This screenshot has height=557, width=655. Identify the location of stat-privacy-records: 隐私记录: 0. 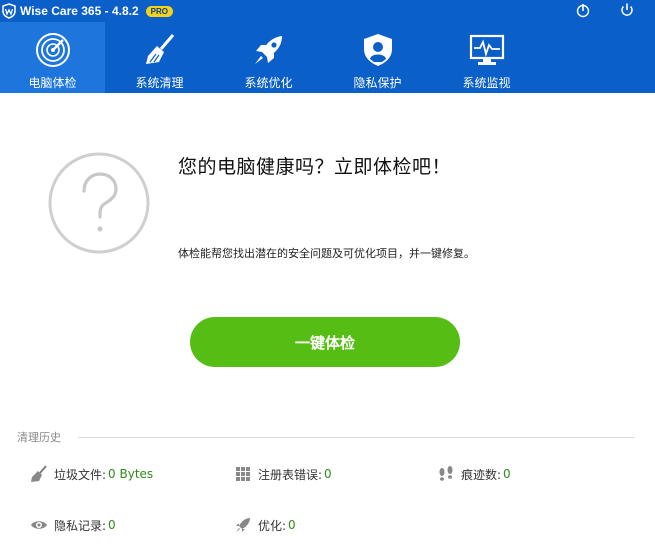
(73, 525).